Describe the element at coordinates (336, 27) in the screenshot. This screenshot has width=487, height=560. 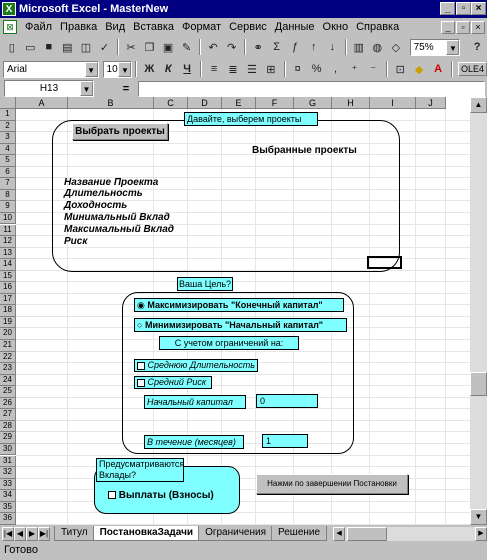
I see `menu-window: Окно` at that location.